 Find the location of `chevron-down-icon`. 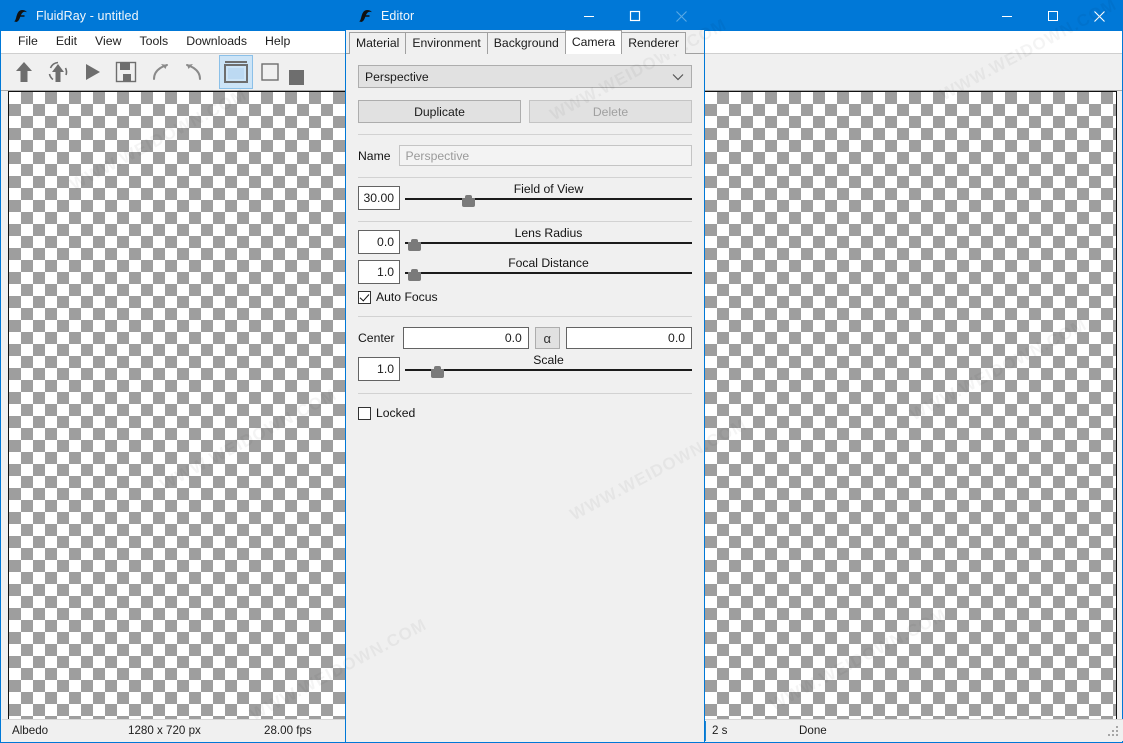

chevron-down-icon is located at coordinates (678, 76).